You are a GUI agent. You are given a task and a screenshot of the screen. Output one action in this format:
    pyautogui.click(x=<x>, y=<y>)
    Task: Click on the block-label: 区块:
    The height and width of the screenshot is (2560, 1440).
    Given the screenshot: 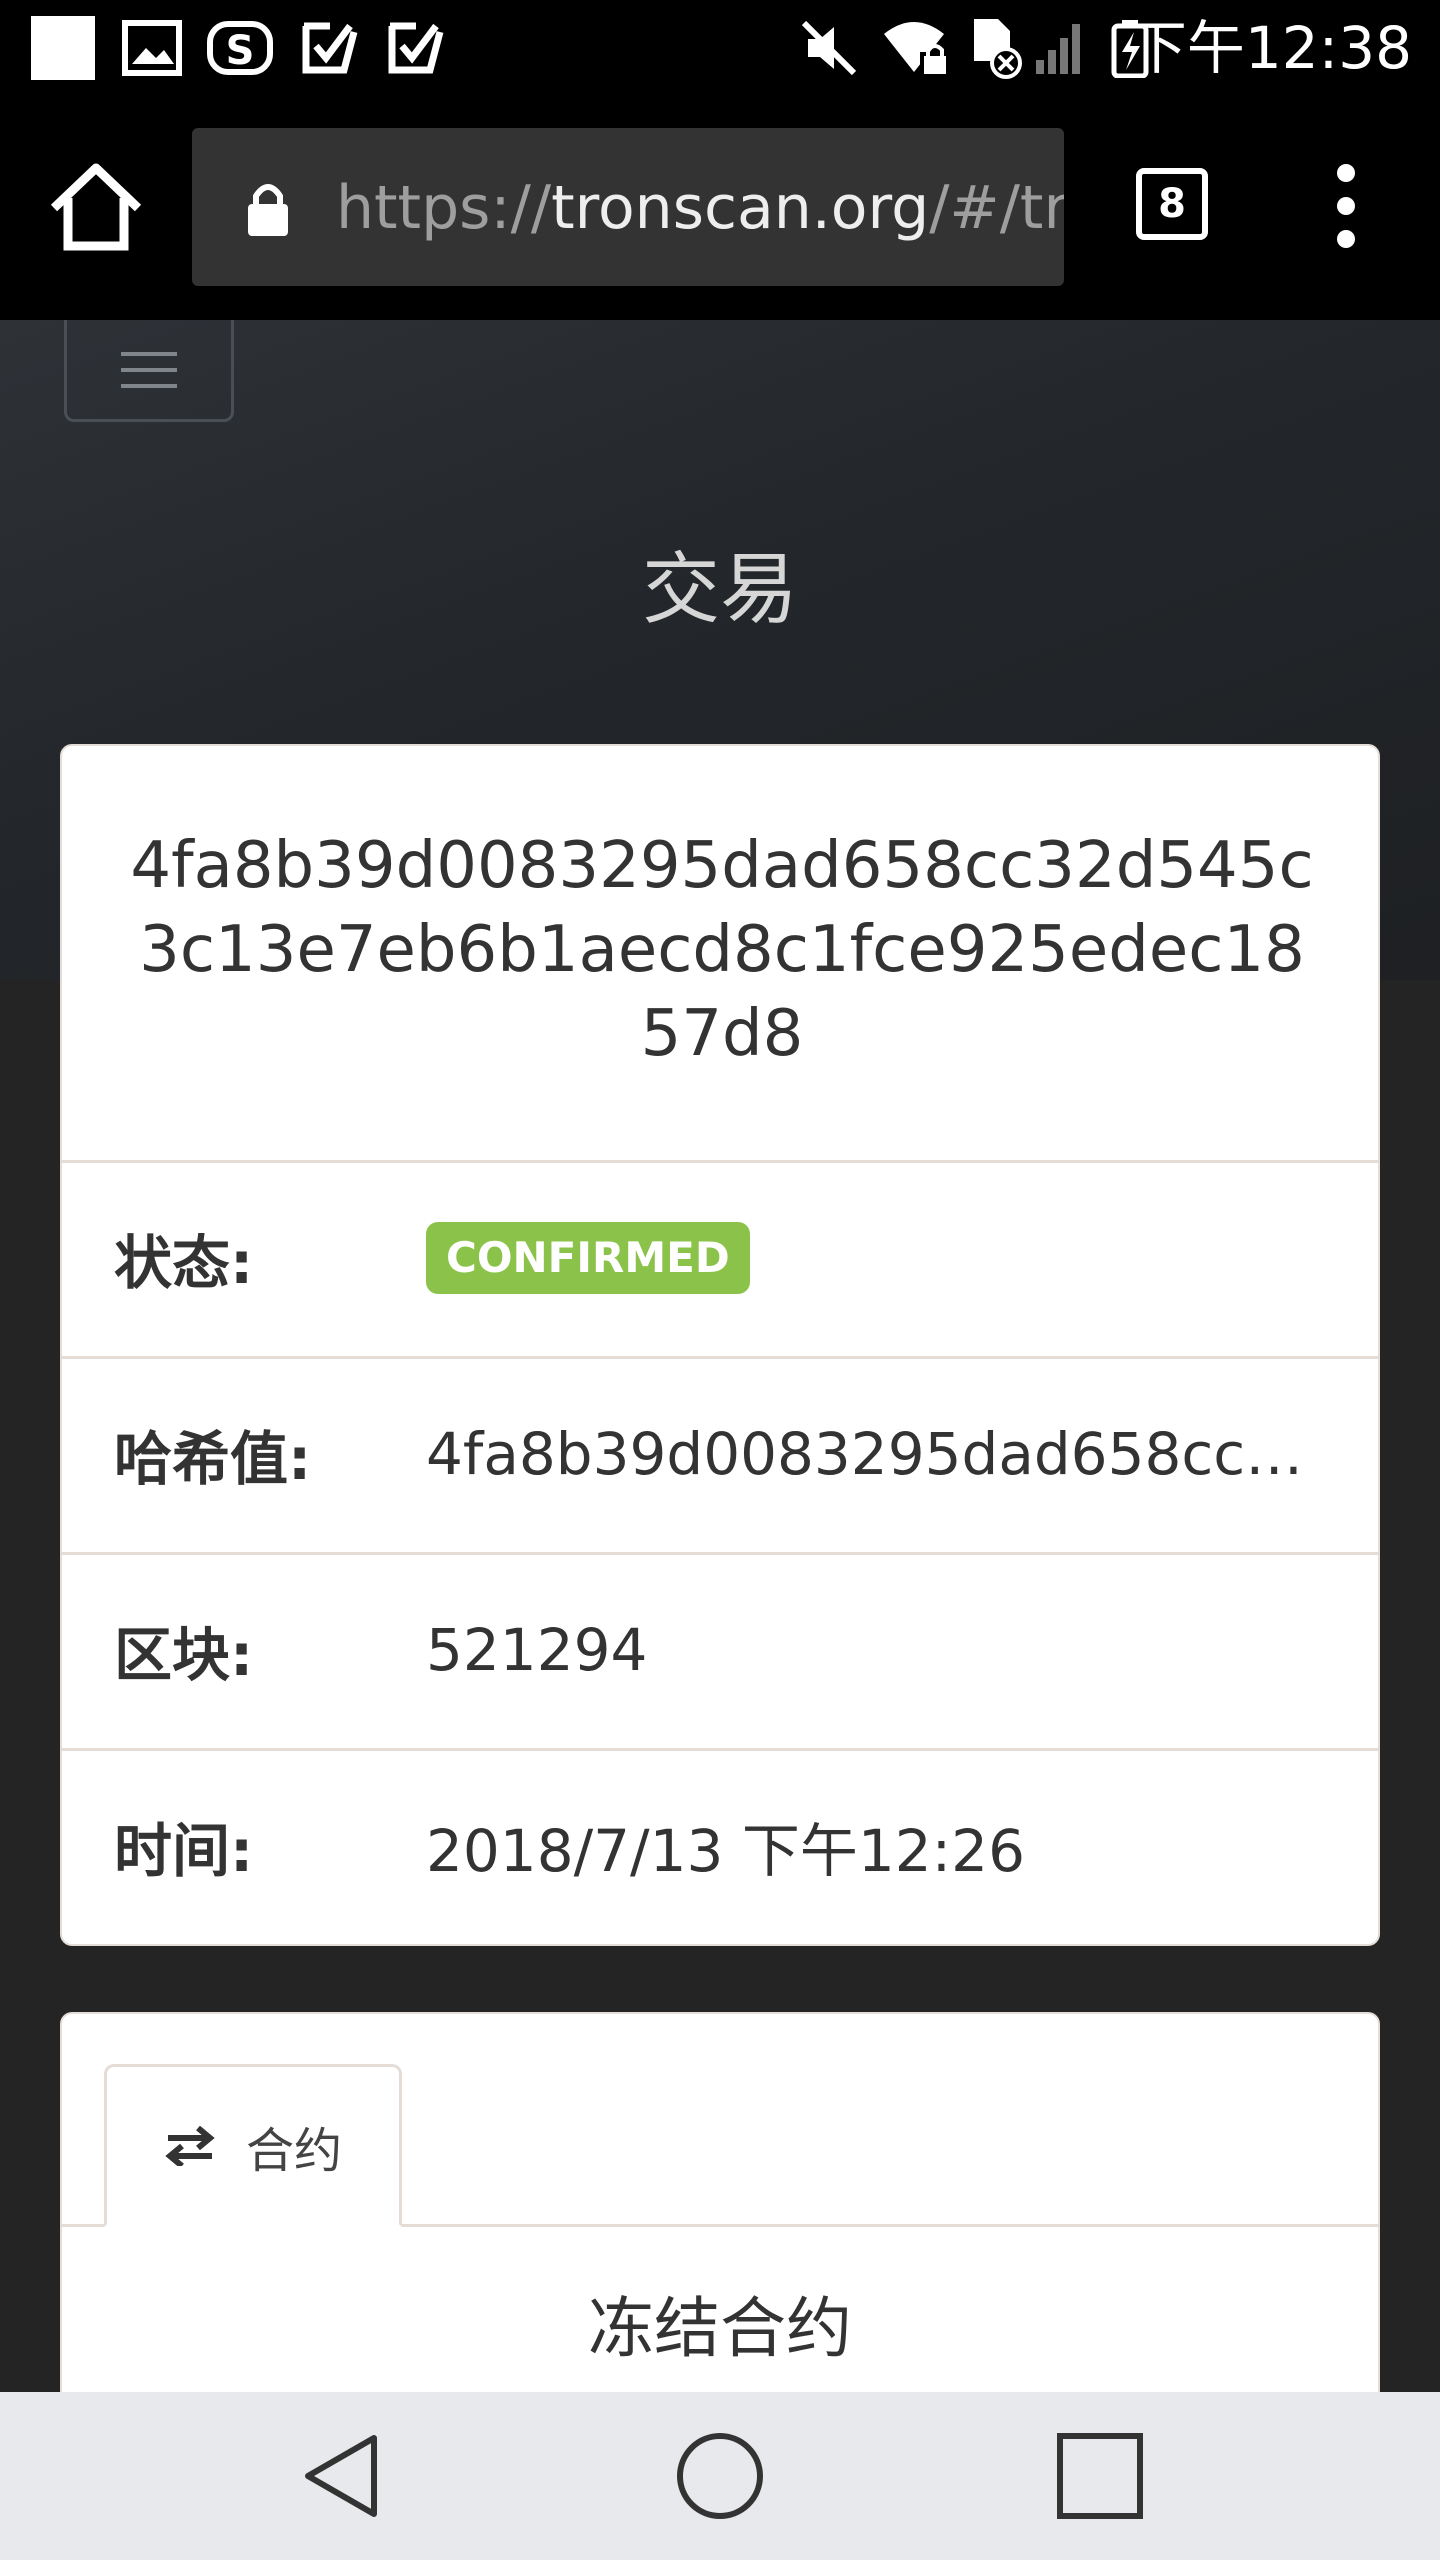 What is the action you would take?
    pyautogui.click(x=184, y=1655)
    